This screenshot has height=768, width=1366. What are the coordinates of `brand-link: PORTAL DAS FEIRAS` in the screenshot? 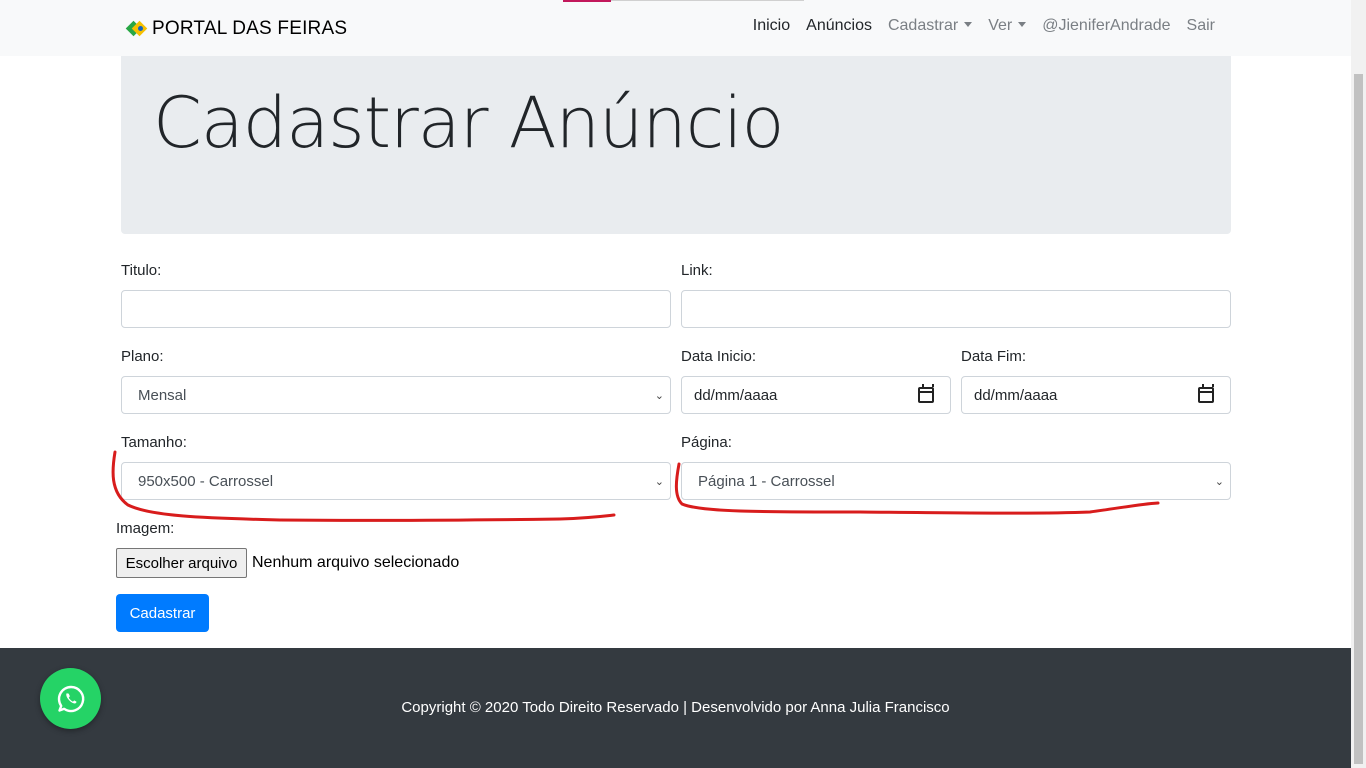 It's located at (236, 29).